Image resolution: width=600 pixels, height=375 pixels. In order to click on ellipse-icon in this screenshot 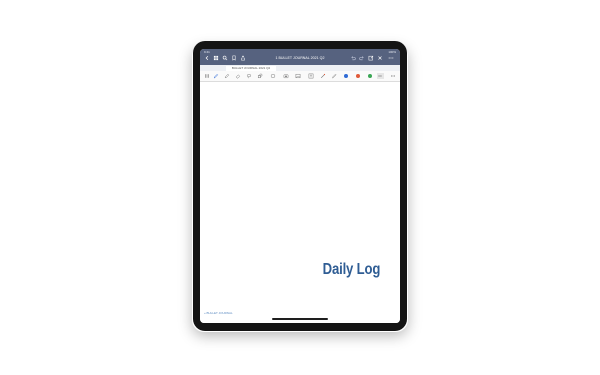, I will do `click(273, 76)`.